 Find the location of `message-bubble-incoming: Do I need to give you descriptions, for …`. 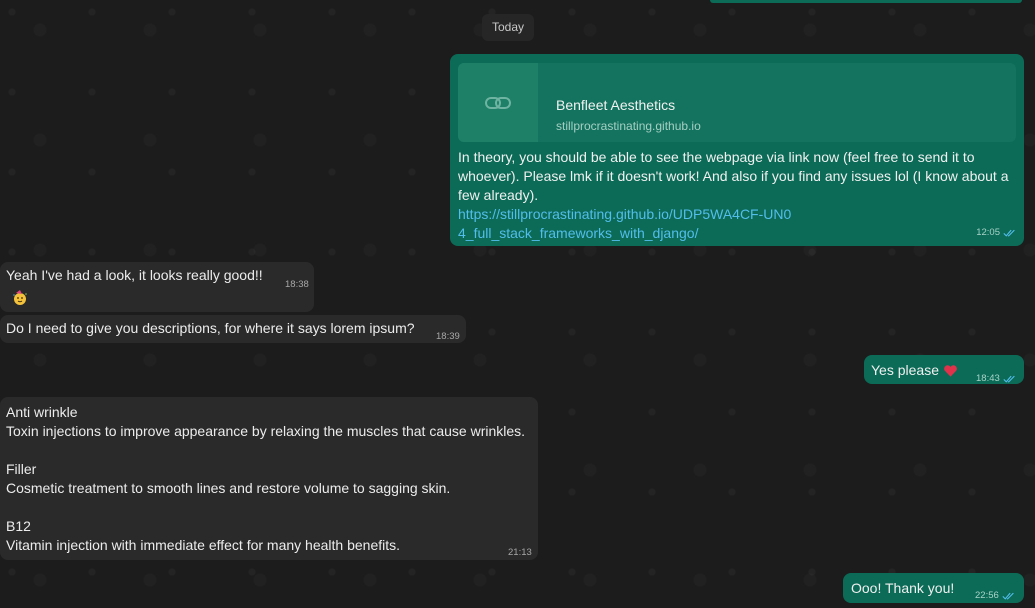

message-bubble-incoming: Do I need to give you descriptions, for … is located at coordinates (233, 329).